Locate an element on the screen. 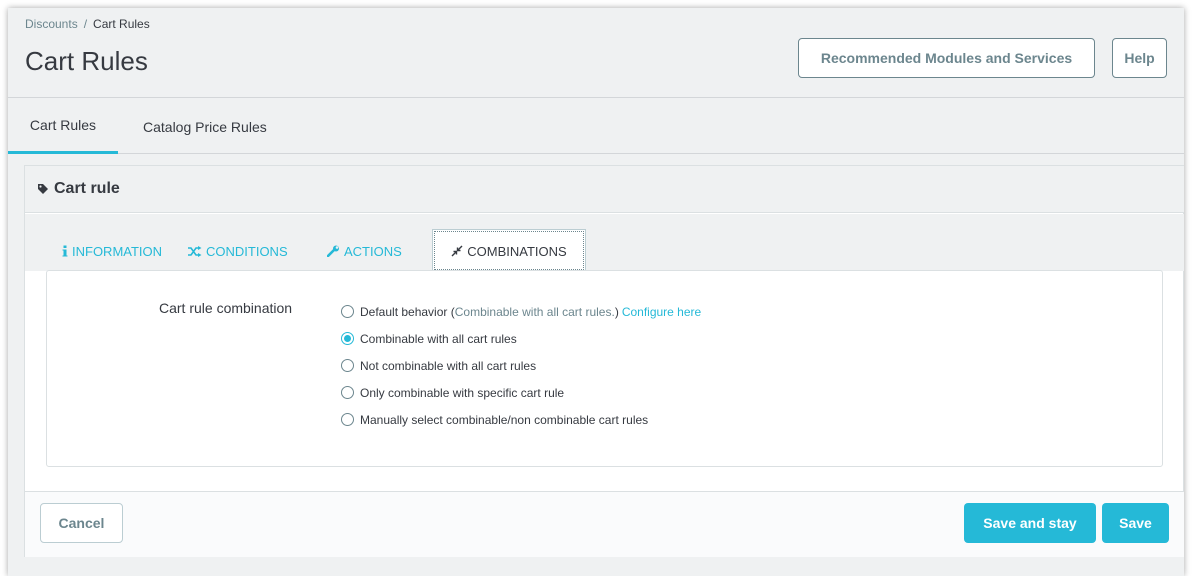  breadcrumb: Discounts / Cart Rules is located at coordinates (87, 24).